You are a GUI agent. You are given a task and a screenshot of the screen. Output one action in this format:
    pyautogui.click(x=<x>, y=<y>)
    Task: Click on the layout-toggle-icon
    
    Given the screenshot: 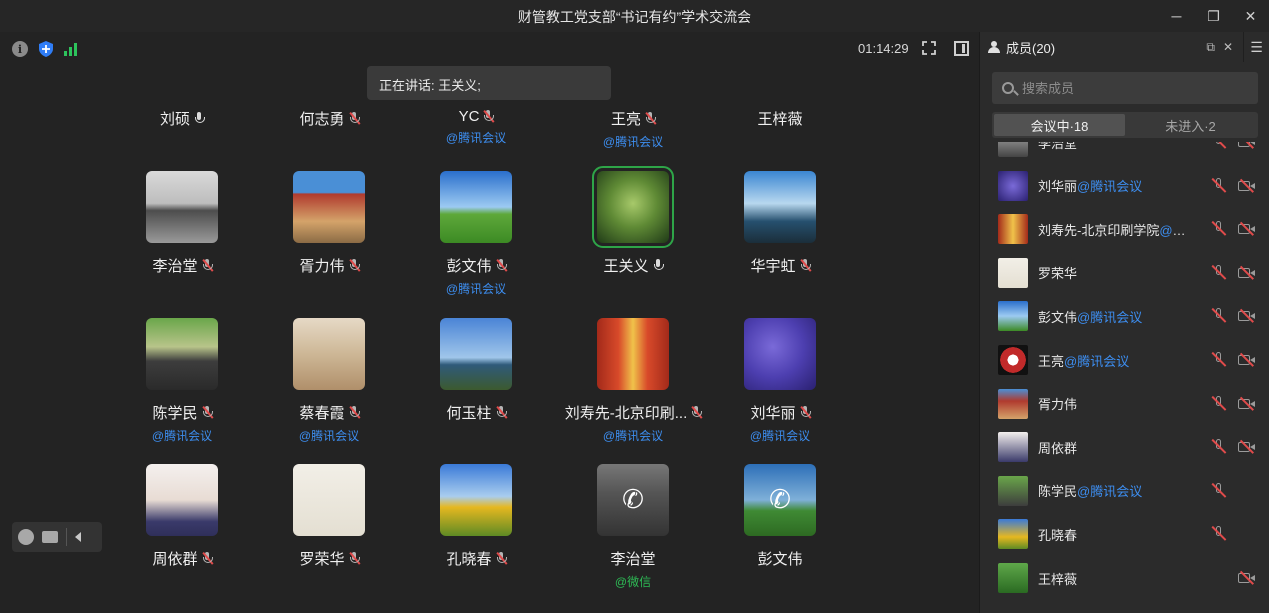 What is the action you would take?
    pyautogui.click(x=961, y=48)
    